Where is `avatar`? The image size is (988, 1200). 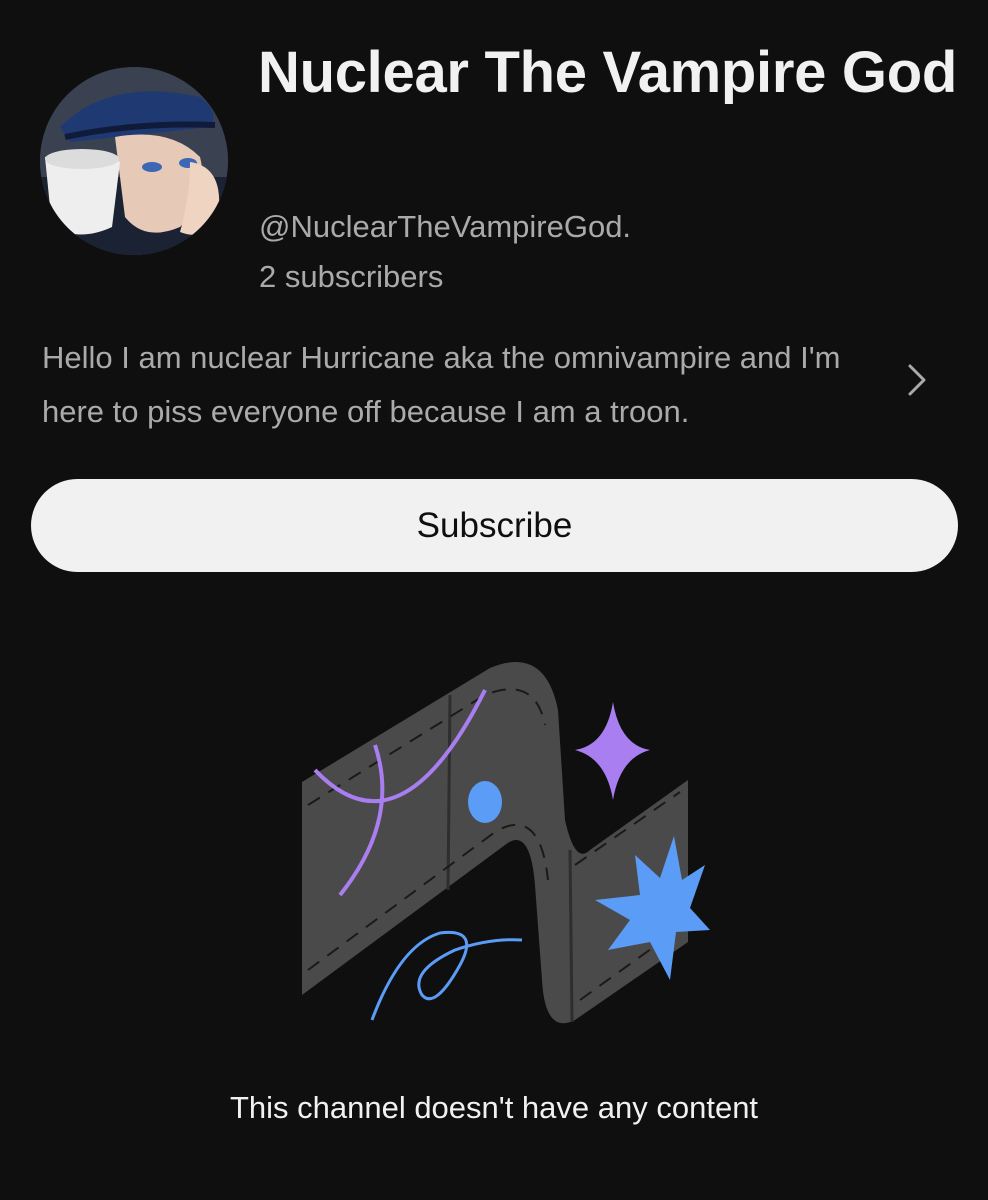
avatar is located at coordinates (134, 161).